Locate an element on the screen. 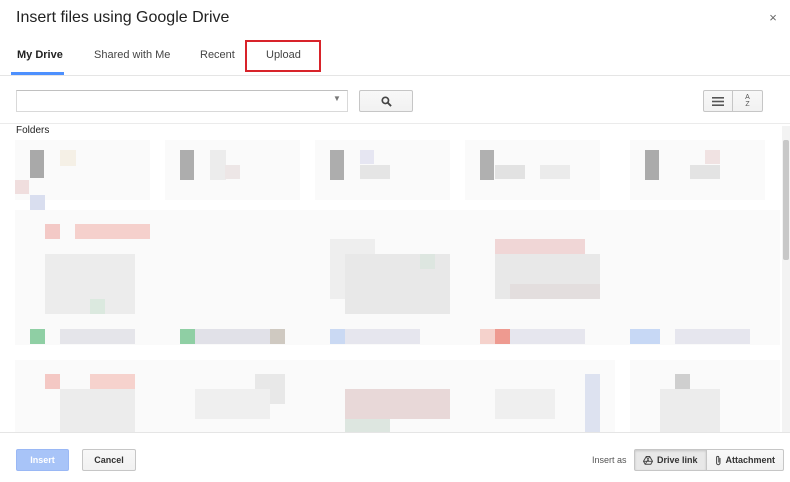  sort-az-icon-top: A is located at coordinates (747, 97).